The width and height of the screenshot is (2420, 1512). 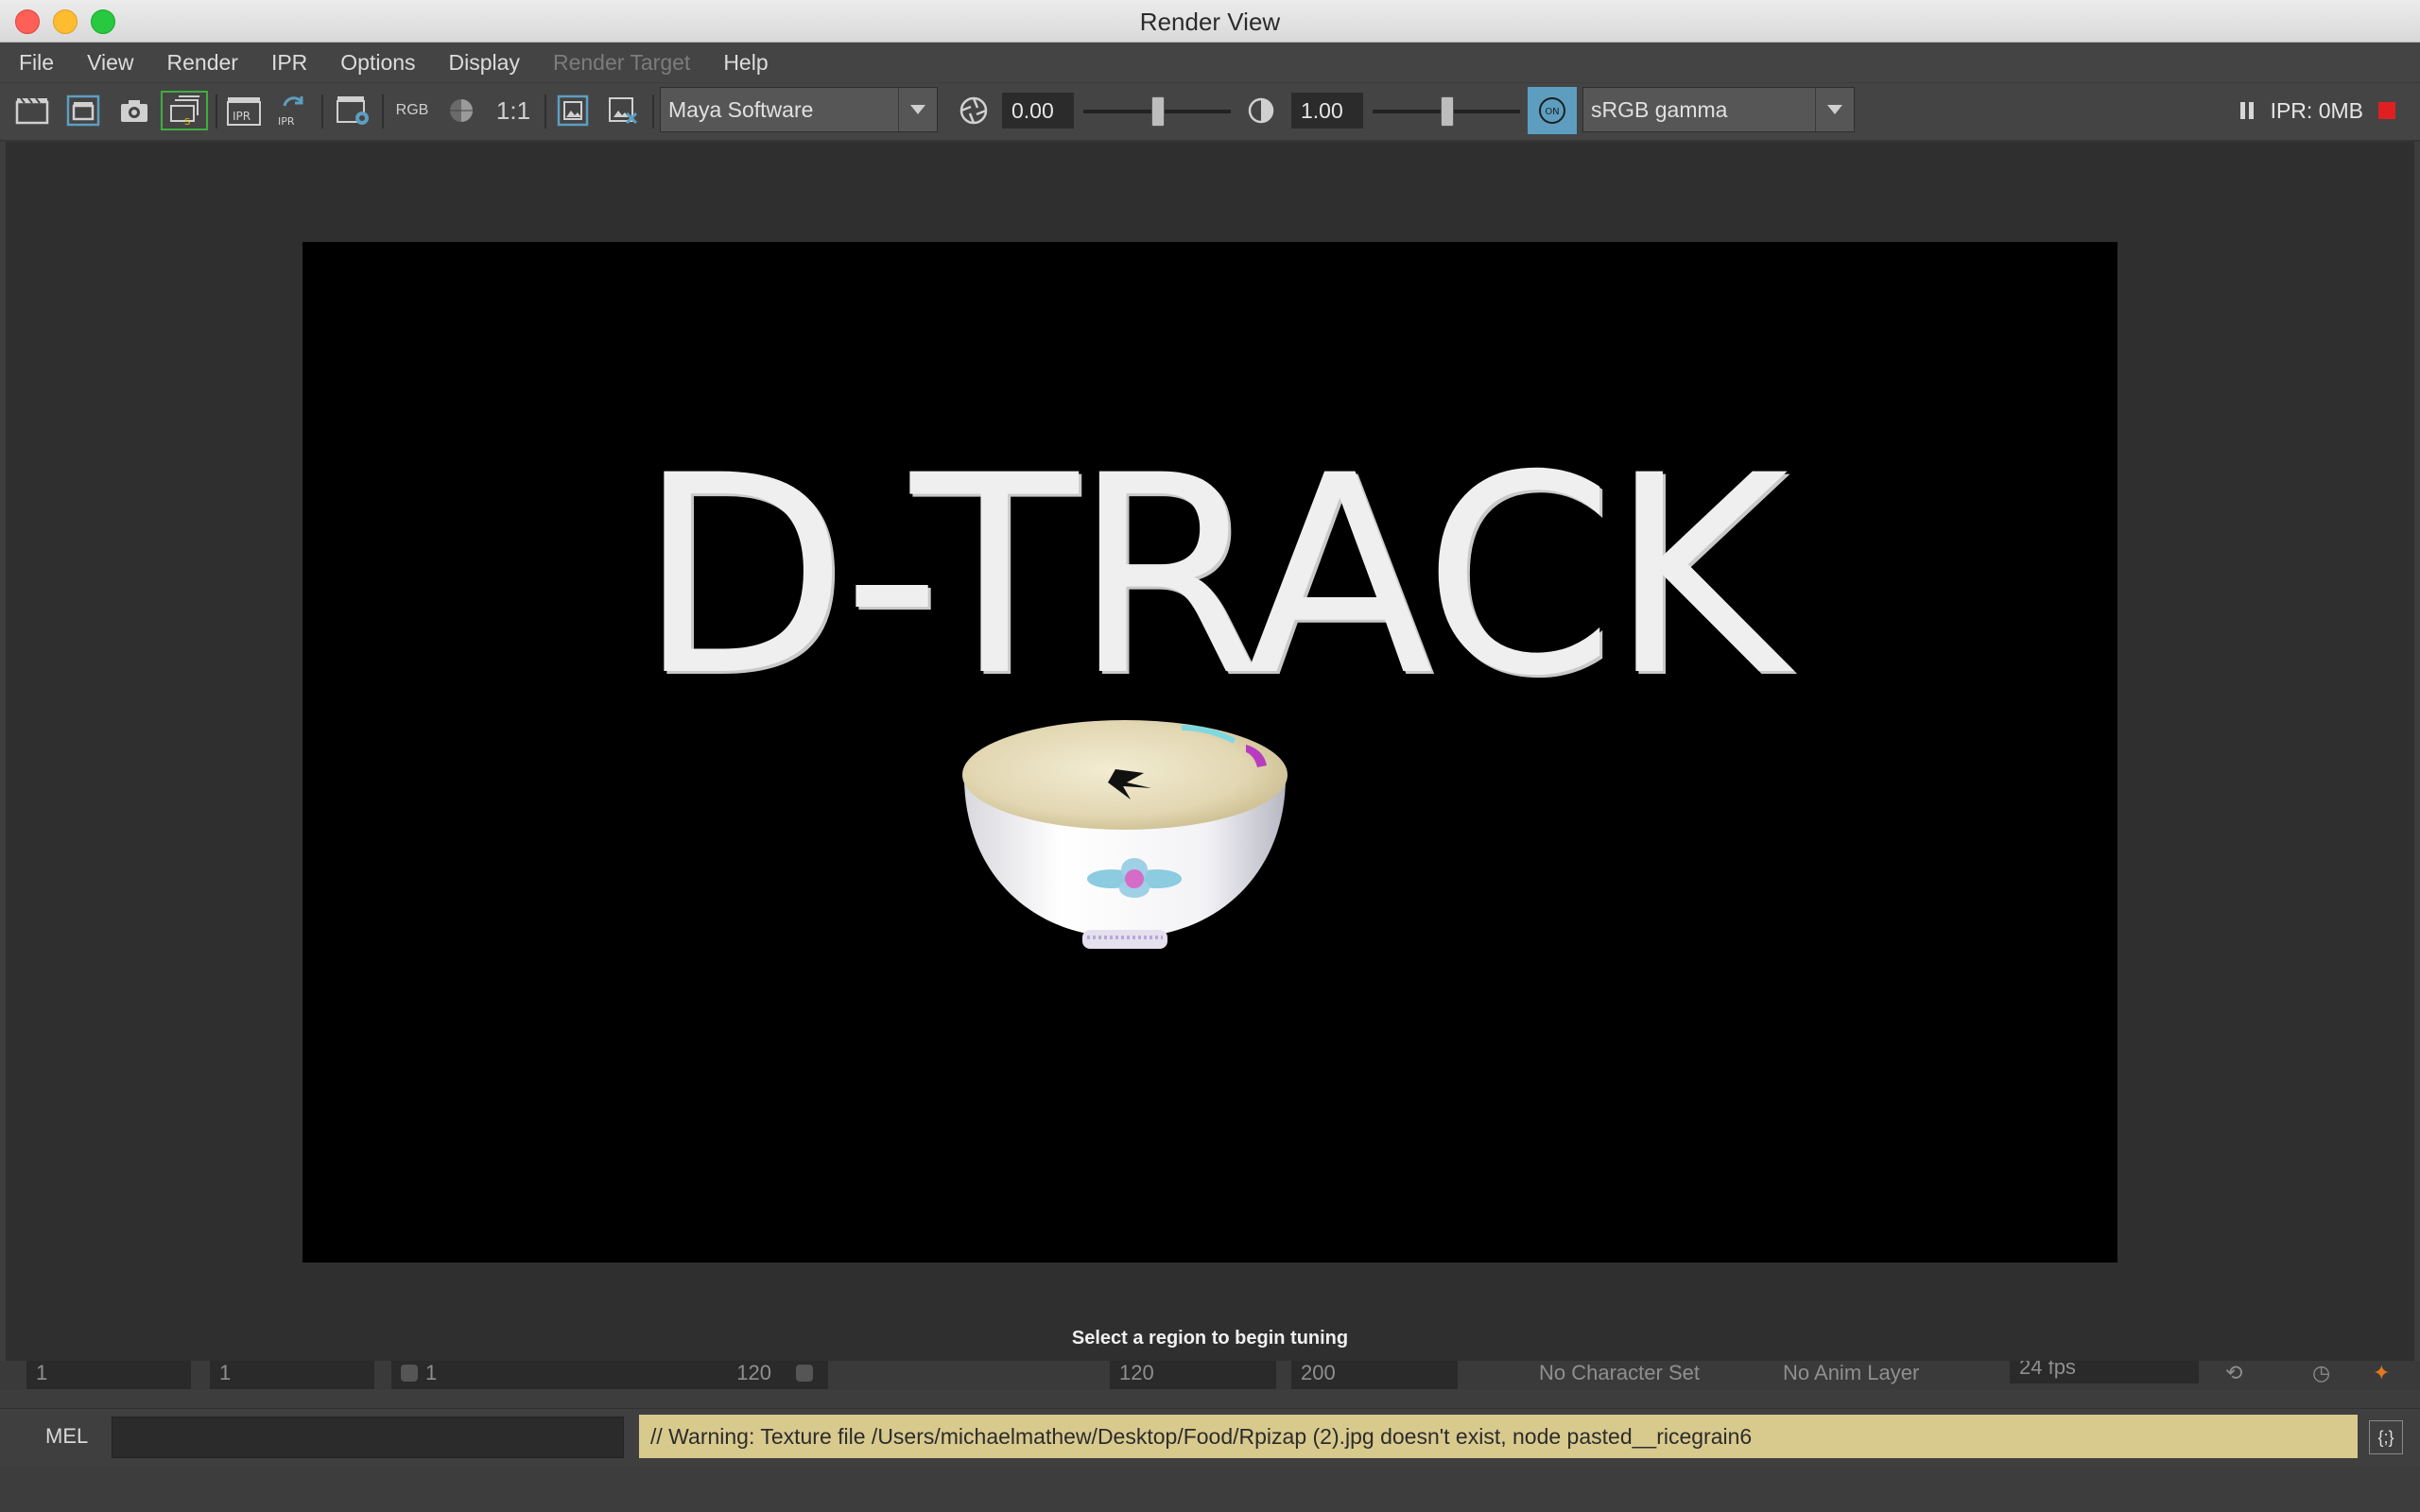 I want to click on menu-display: Display, so click(x=482, y=63).